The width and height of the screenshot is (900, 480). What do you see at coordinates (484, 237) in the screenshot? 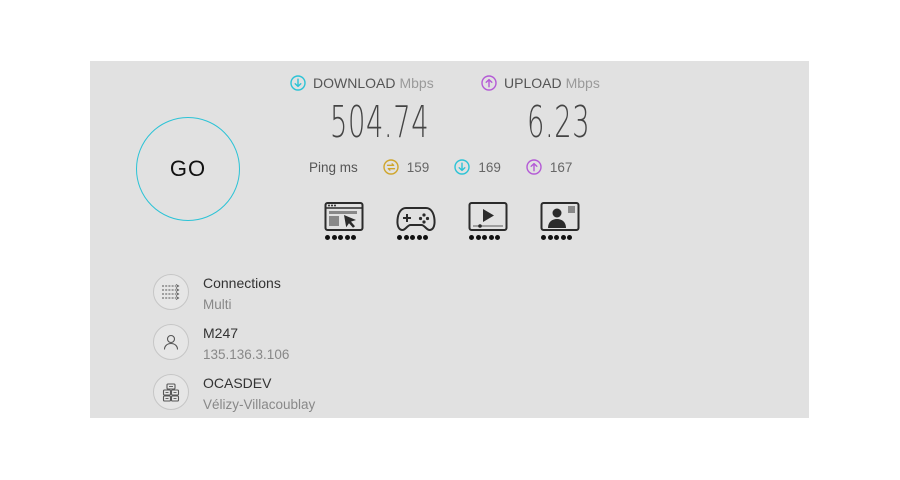
I see `video-streaming-rating` at bounding box center [484, 237].